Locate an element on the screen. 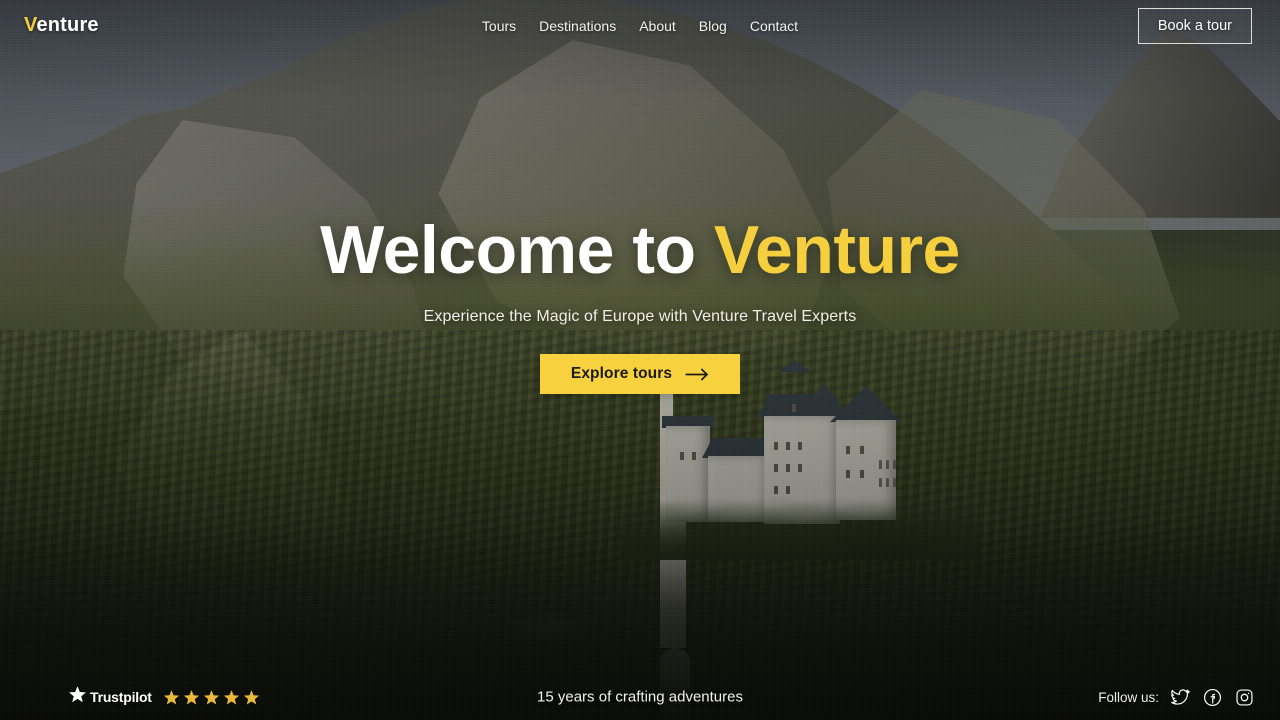  nav-item-destinations: Destinations is located at coordinates (577, 26).